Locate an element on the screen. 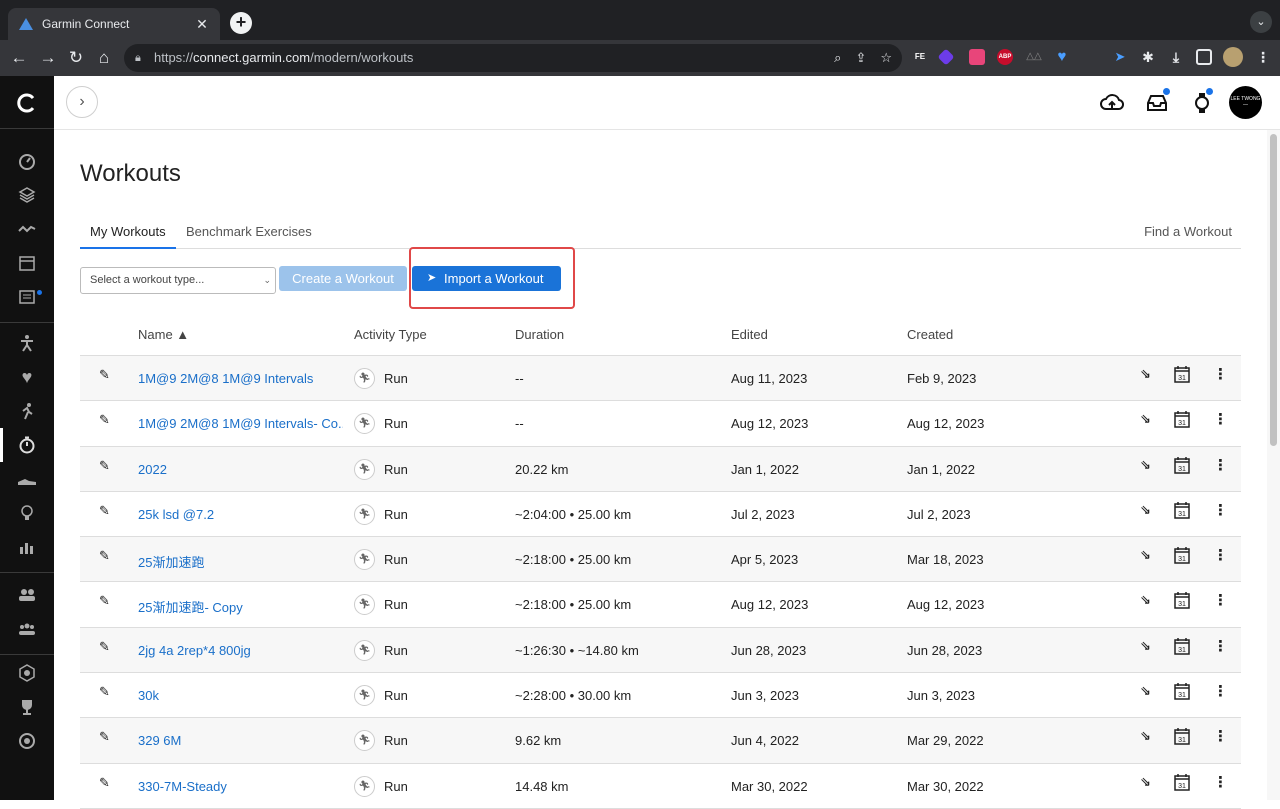 This screenshot has width=1280, height=809. share-icon: ⇪ is located at coordinates (860, 58).